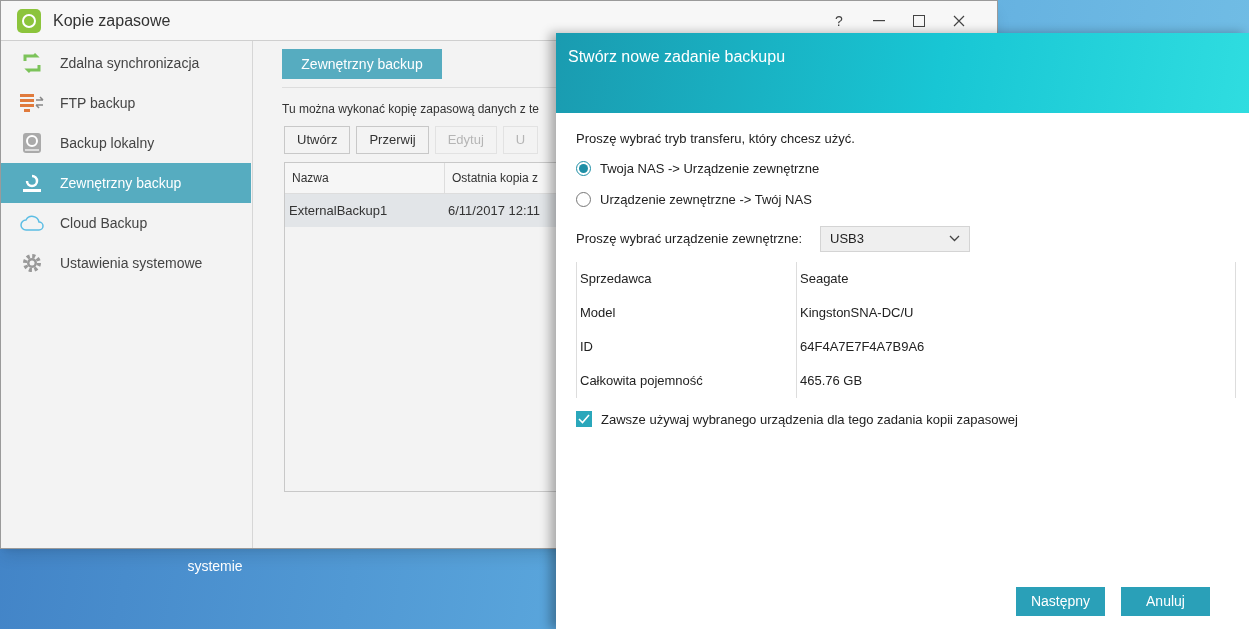  What do you see at coordinates (392, 140) in the screenshot?
I see `toolbar-button: Przerwij` at bounding box center [392, 140].